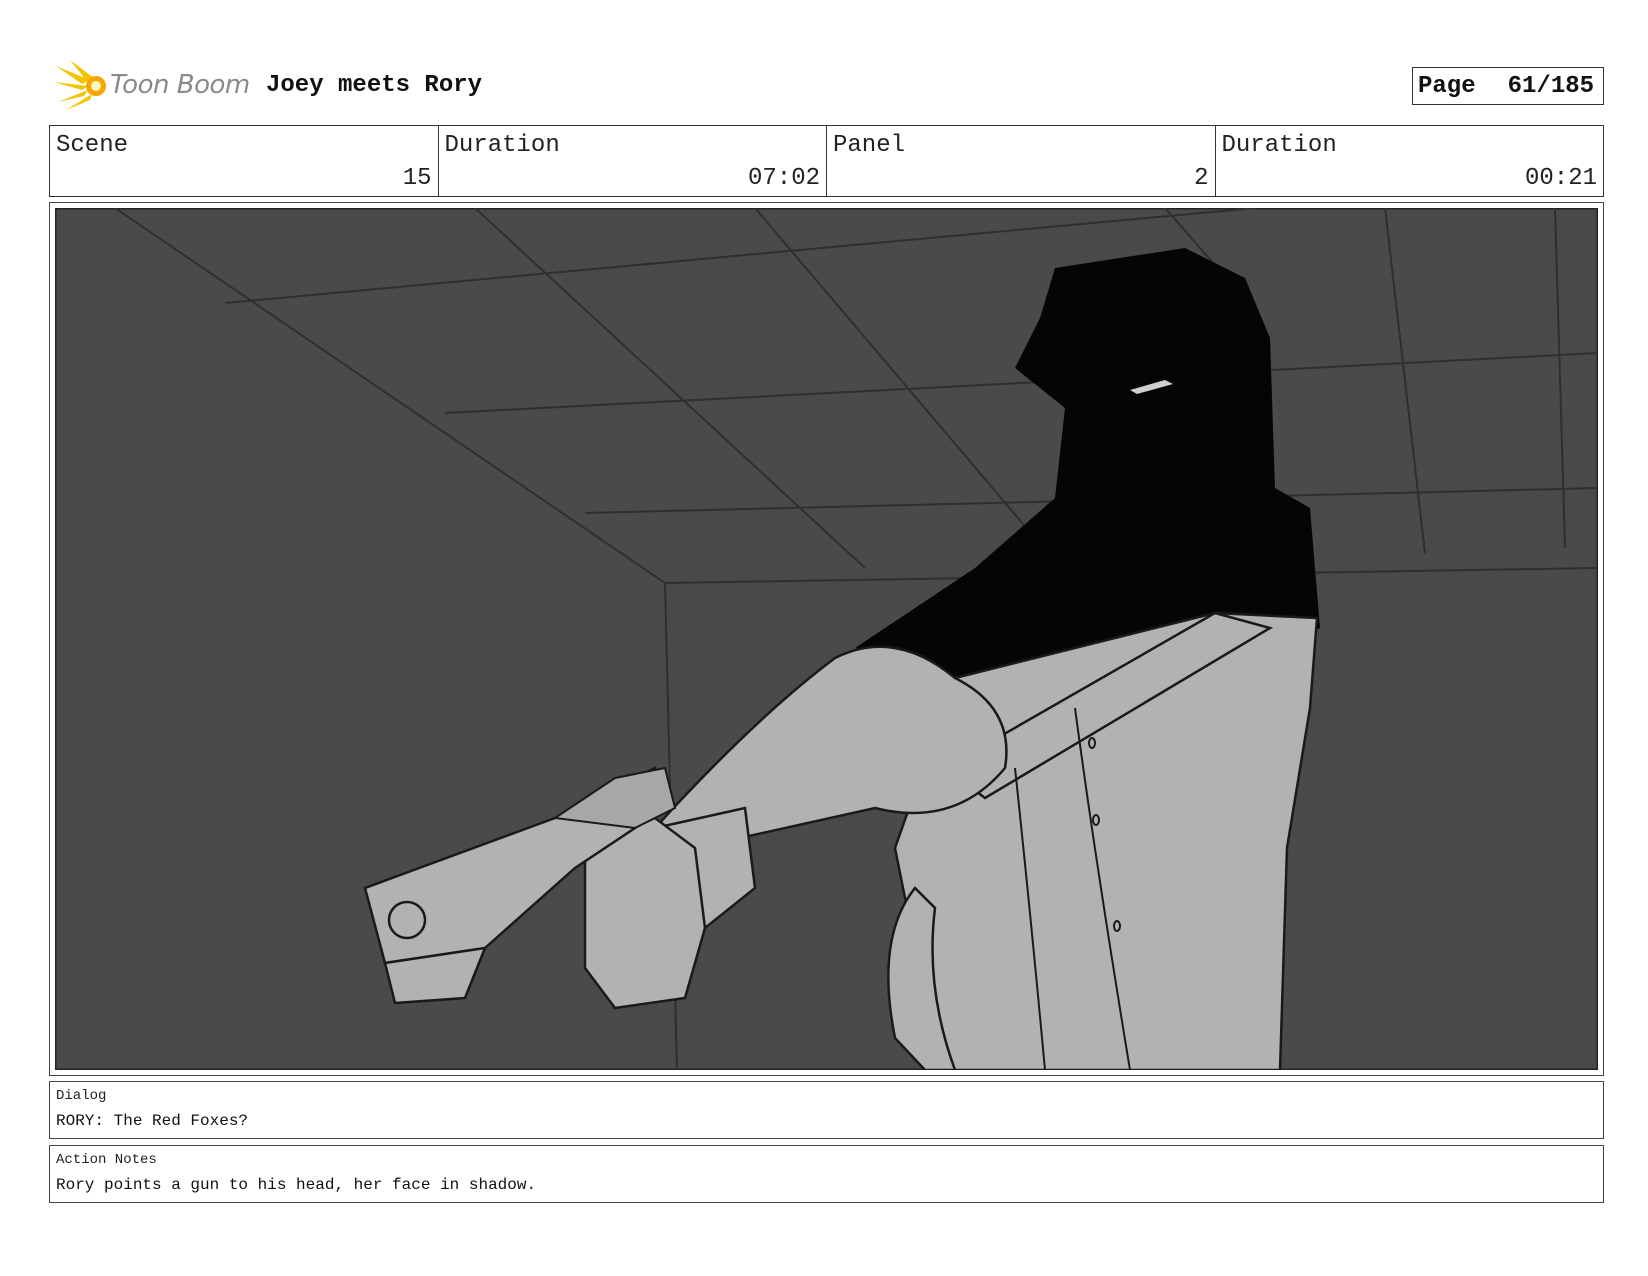 This screenshot has height=1276, width=1648. I want to click on scene-value: 15, so click(417, 178).